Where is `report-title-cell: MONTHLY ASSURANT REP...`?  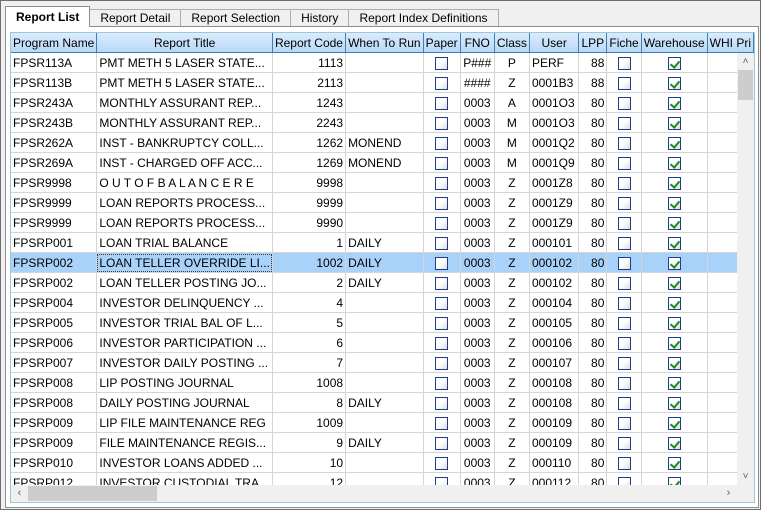
report-title-cell: MONTHLY ASSURANT REP... is located at coordinates (184, 102).